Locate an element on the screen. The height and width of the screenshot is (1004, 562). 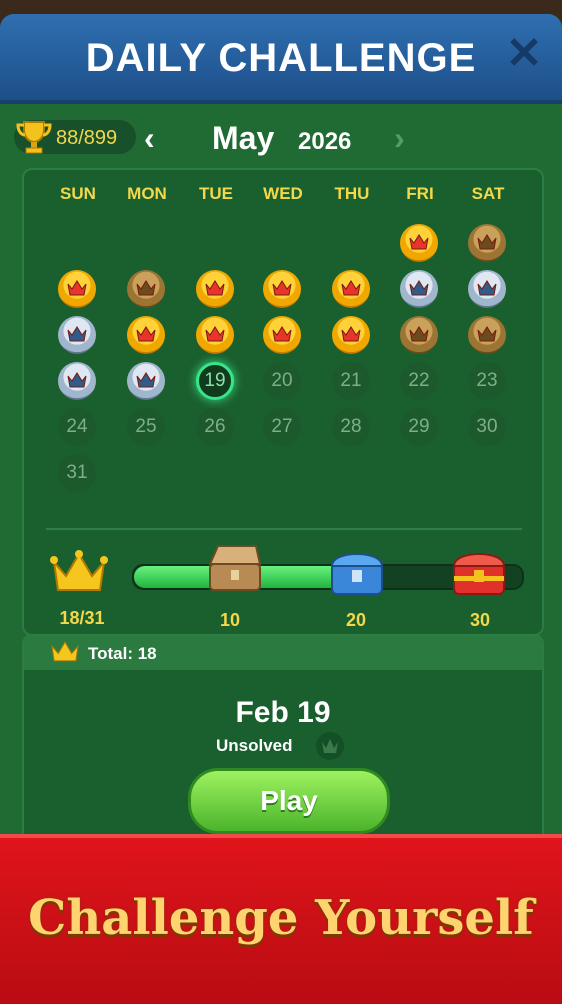
milestone-20-label: 20 is located at coordinates (356, 620).